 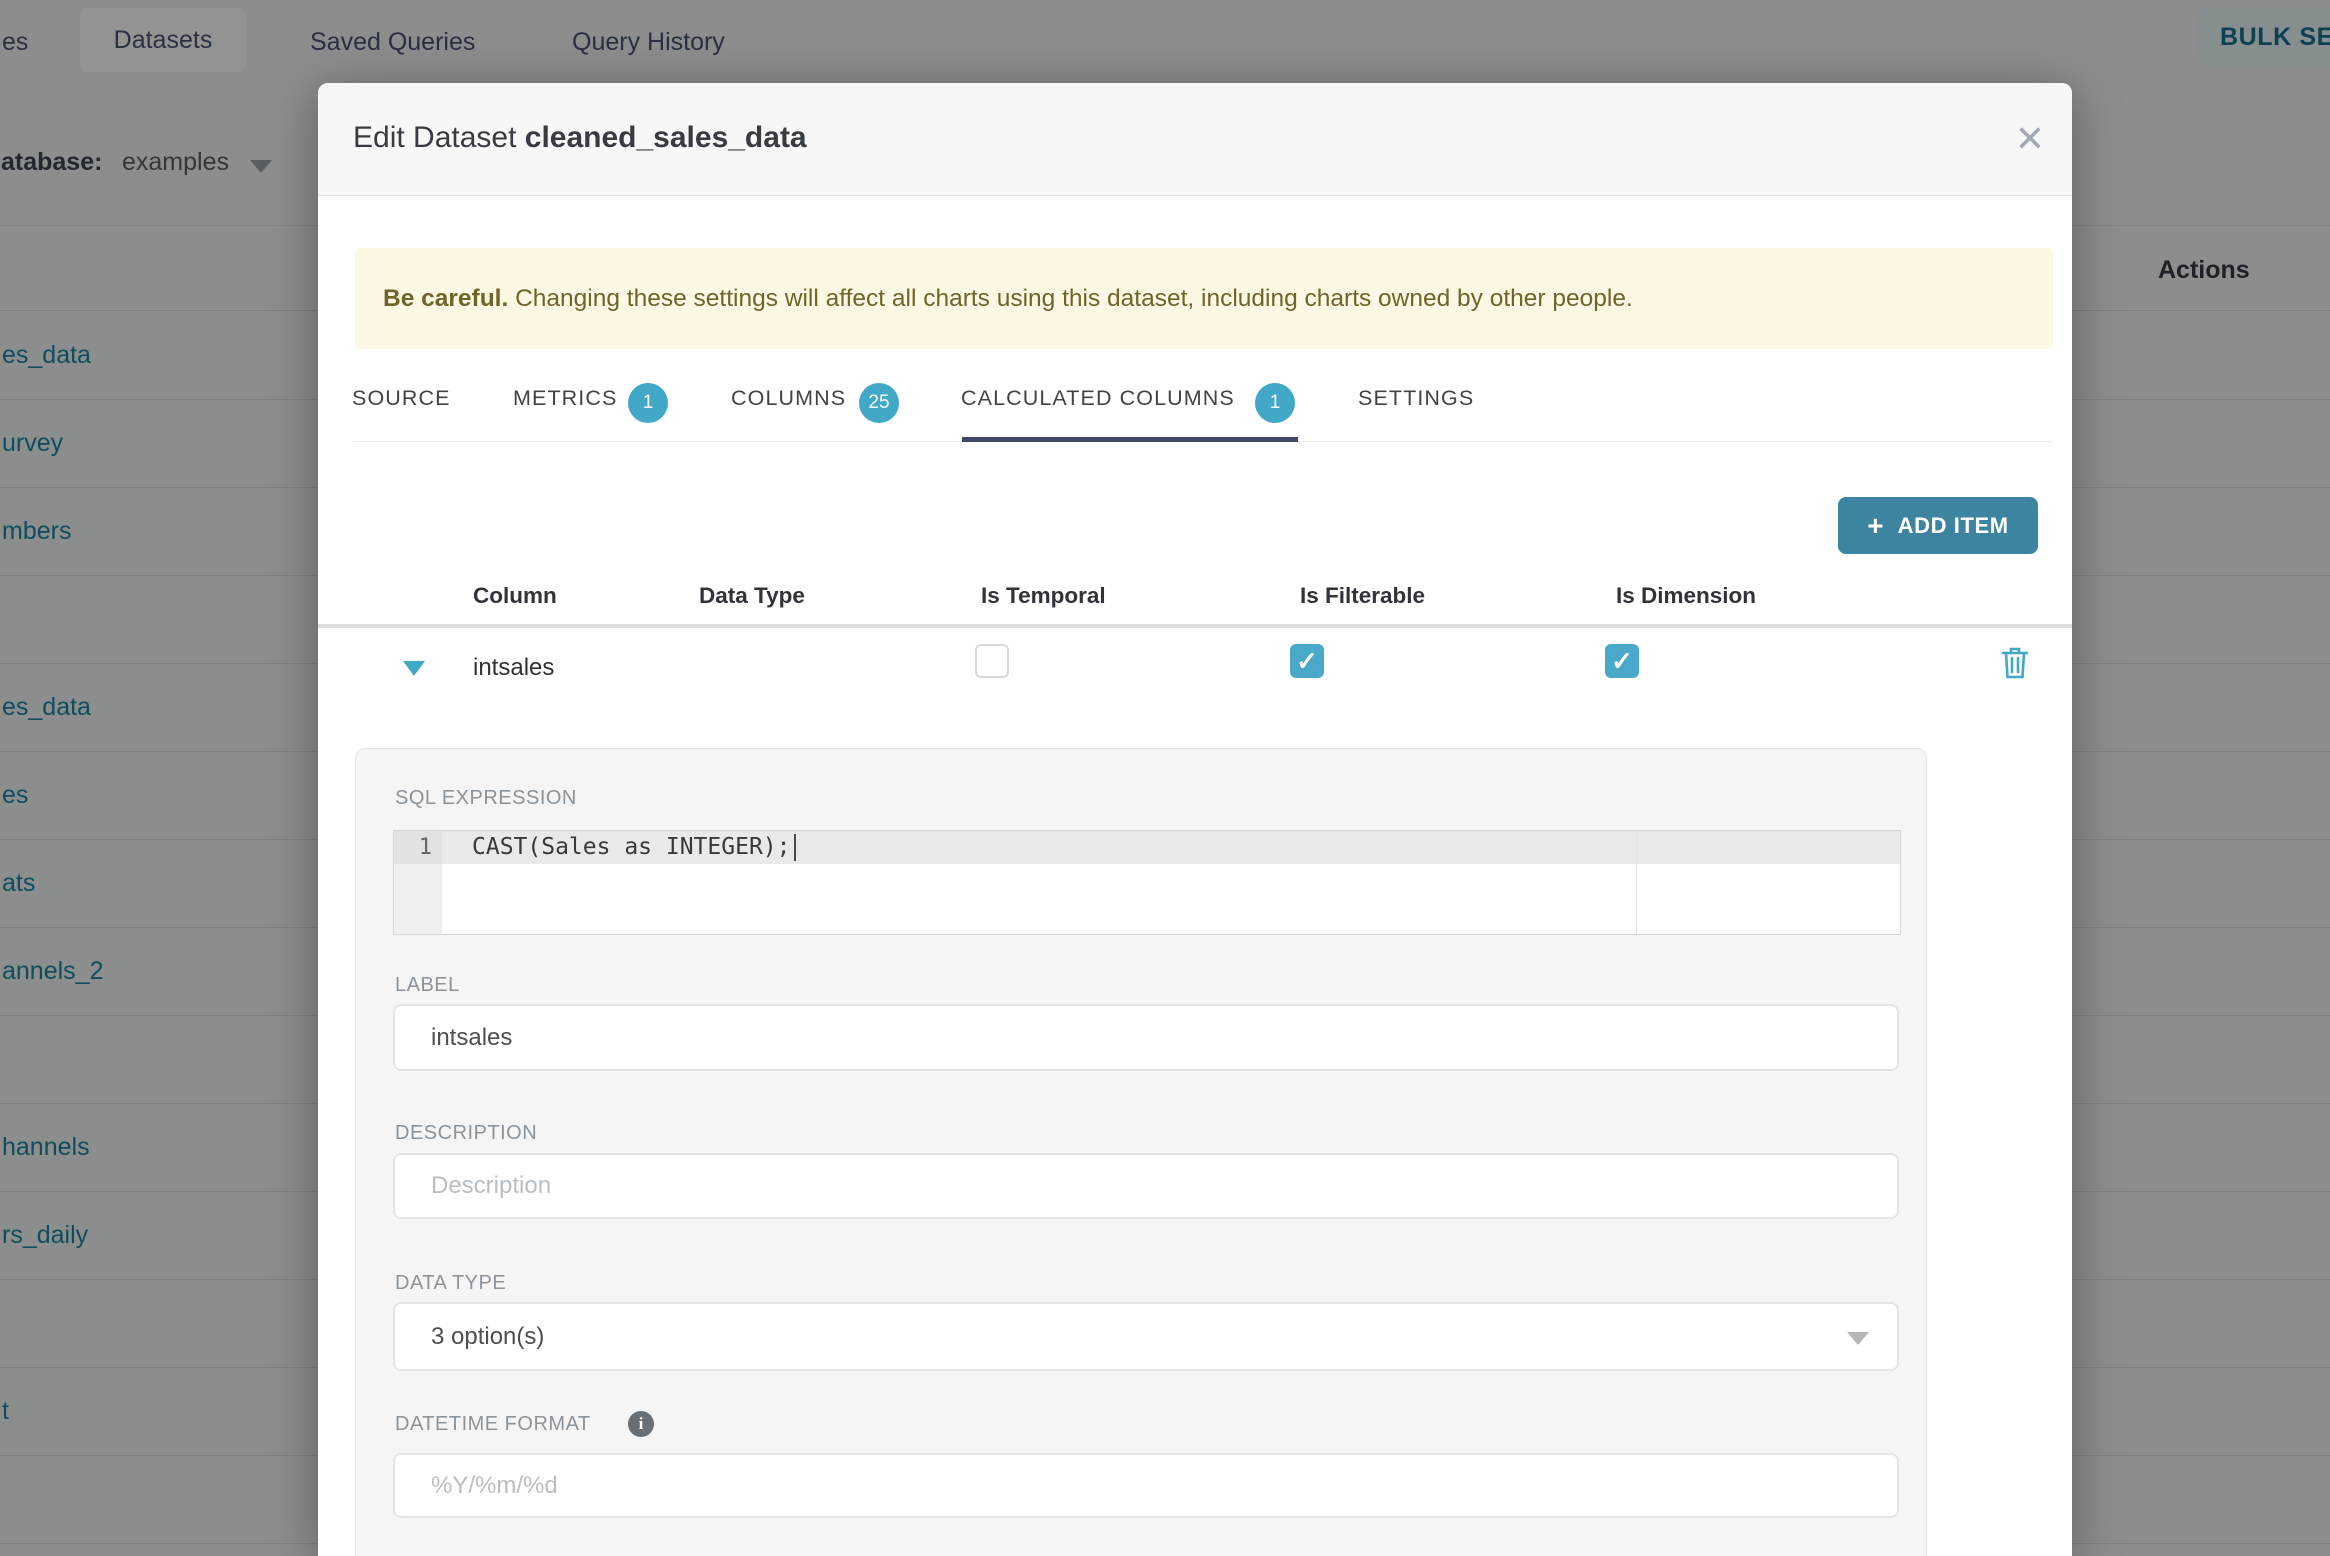 What do you see at coordinates (1275, 403) in the screenshot?
I see `calculated-columns-count-badge: 1` at bounding box center [1275, 403].